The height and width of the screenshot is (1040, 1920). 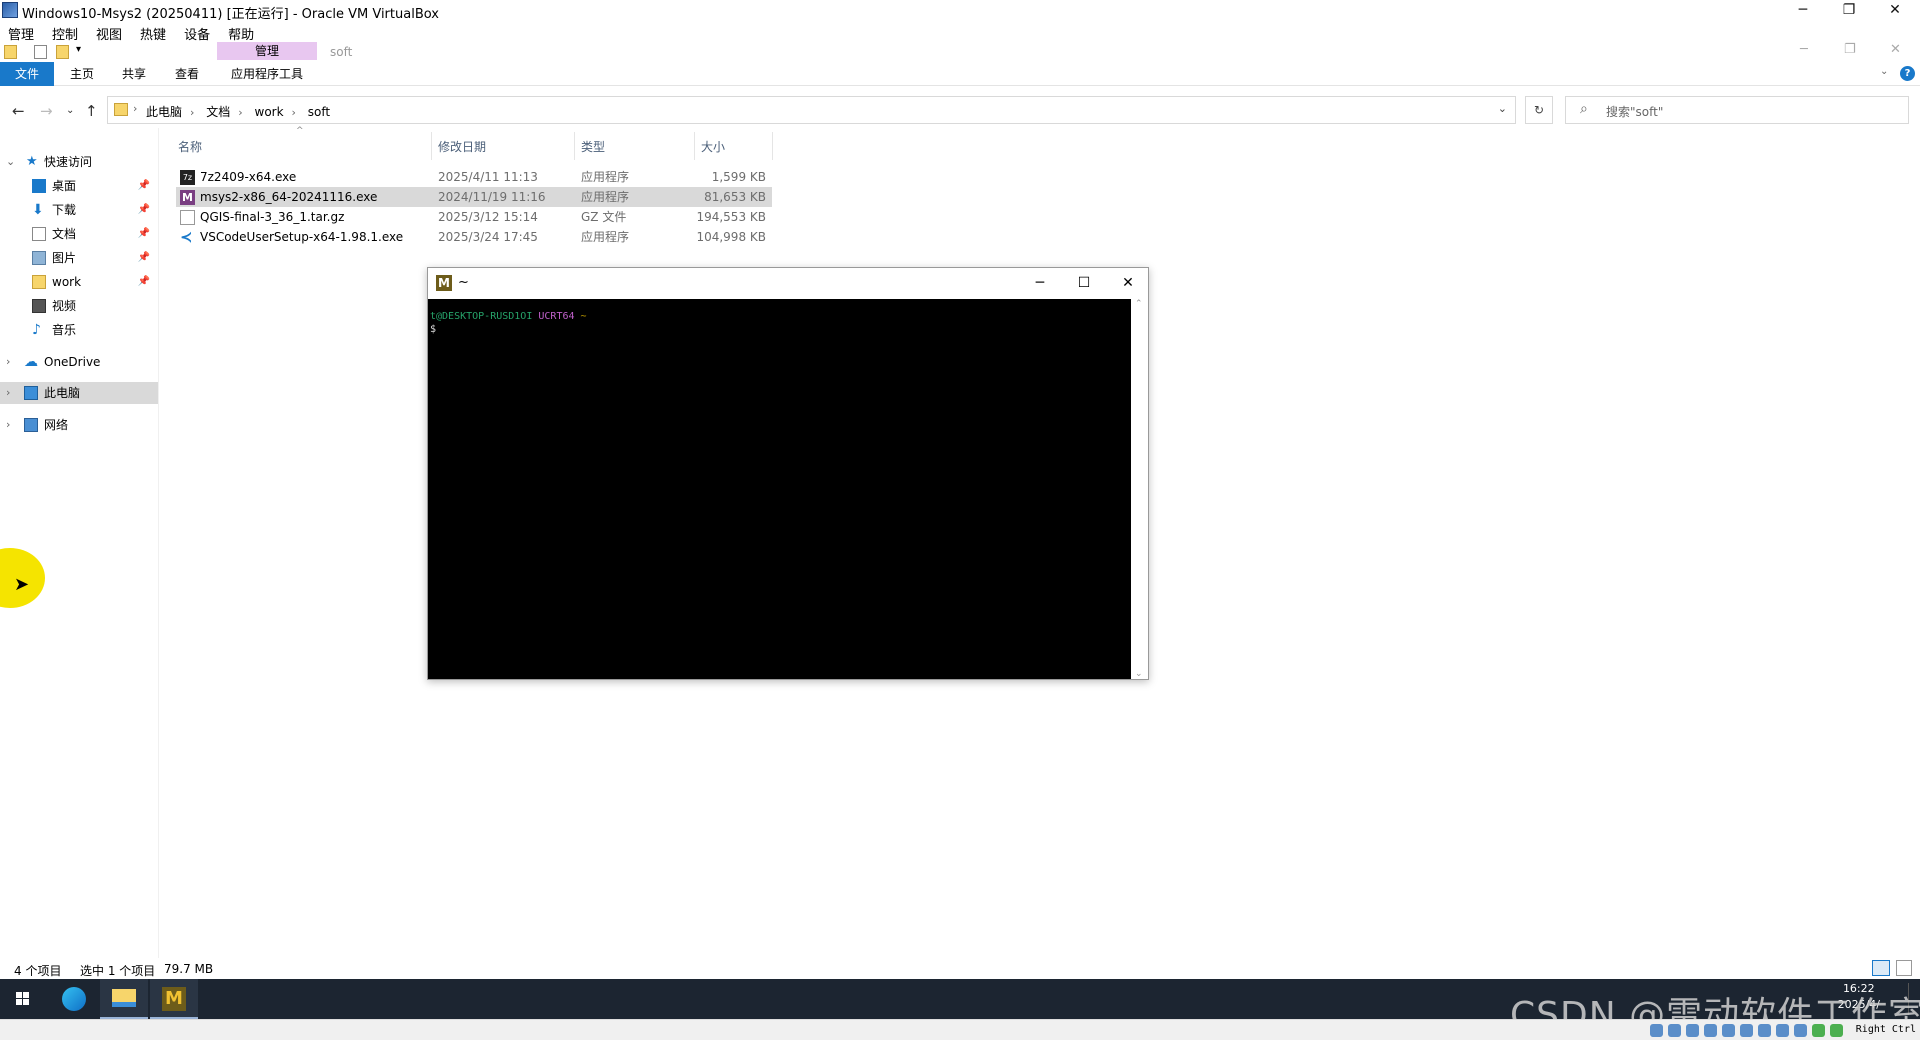 I want to click on nav-work: work 📌, so click(x=79, y=282).